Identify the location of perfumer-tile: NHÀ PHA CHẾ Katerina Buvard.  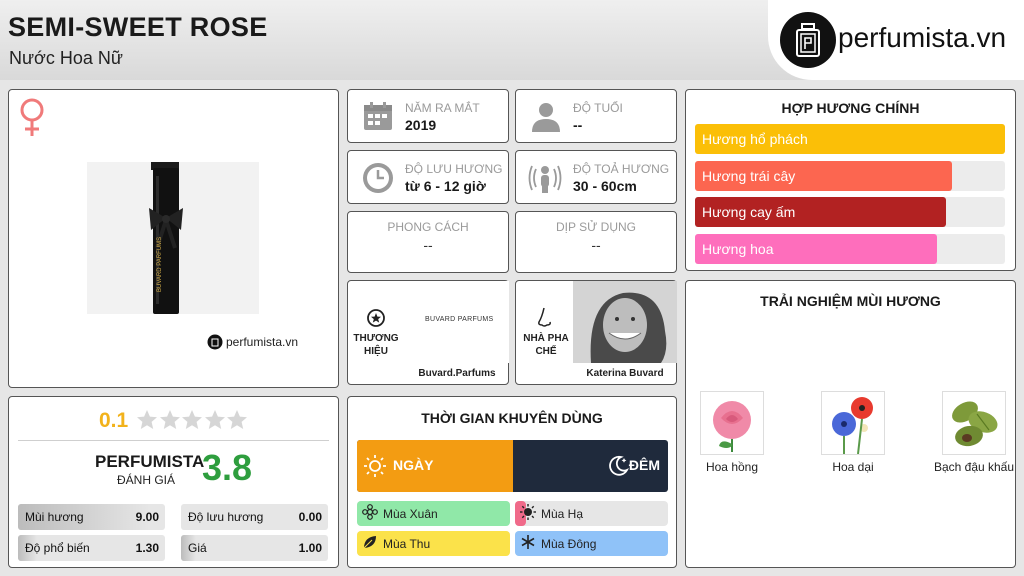
(596, 332).